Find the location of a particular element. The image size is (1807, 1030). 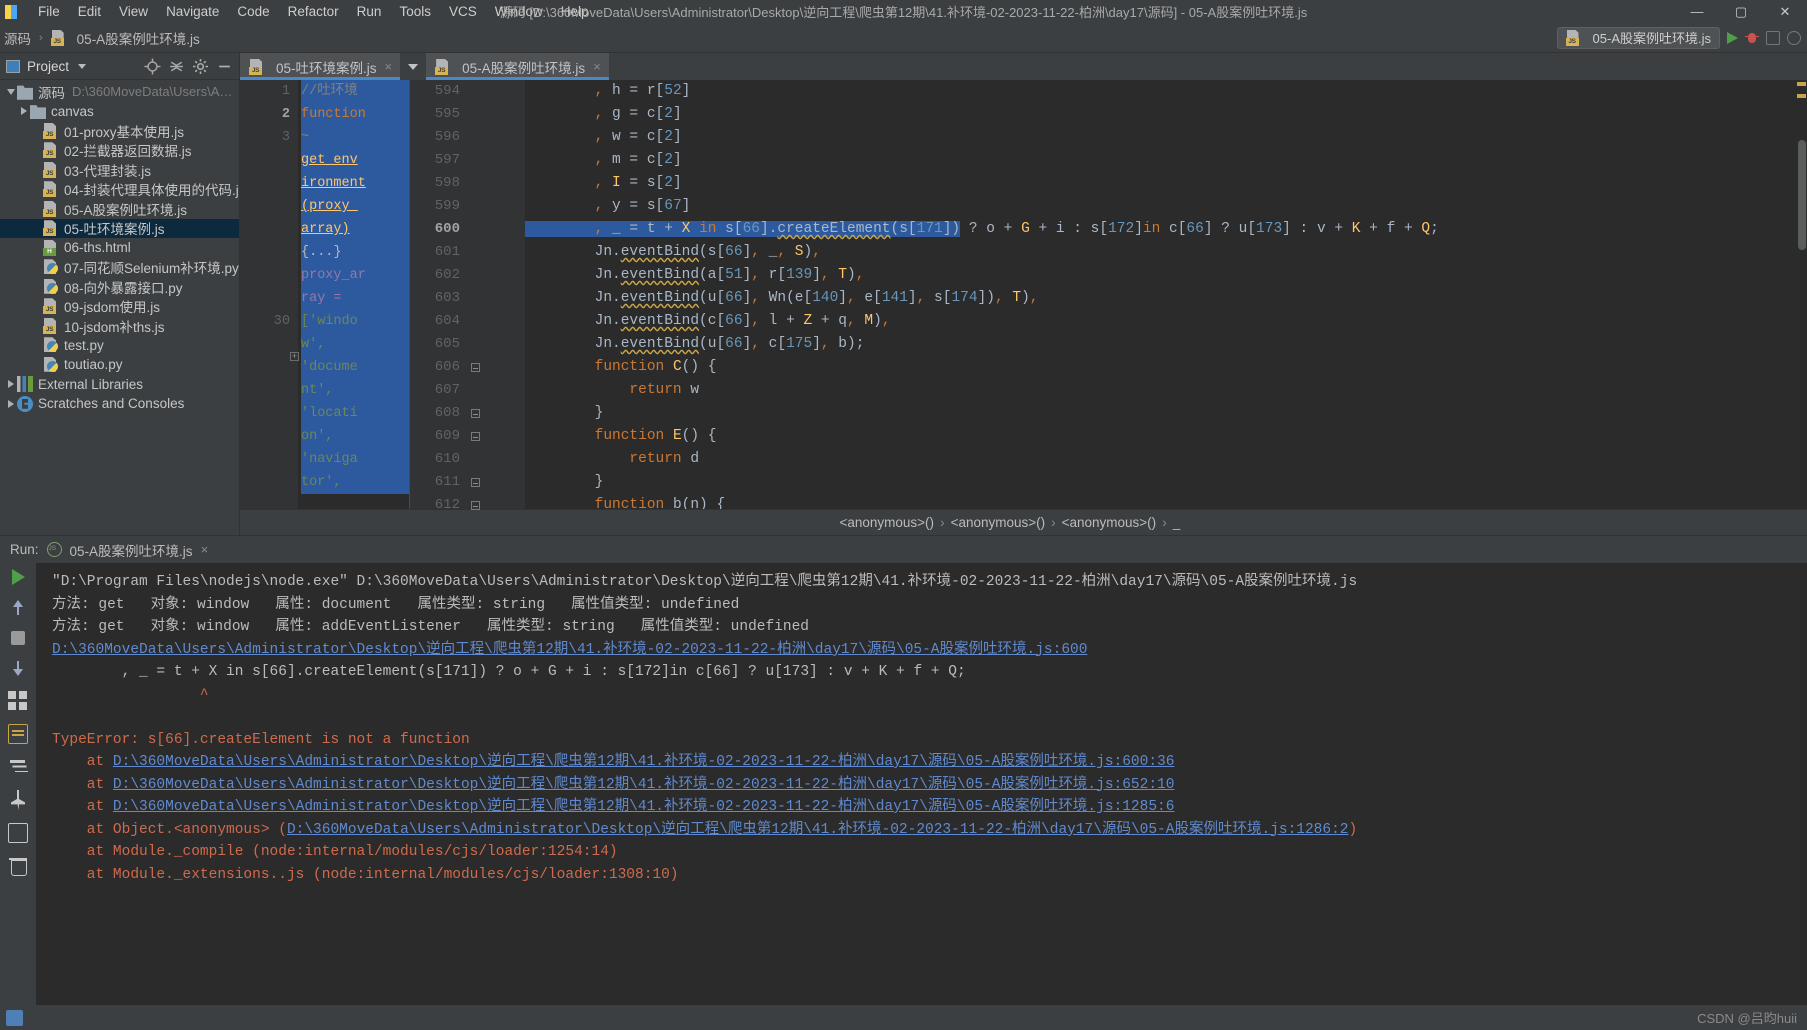

collapse-all-icon is located at coordinates (176, 66).